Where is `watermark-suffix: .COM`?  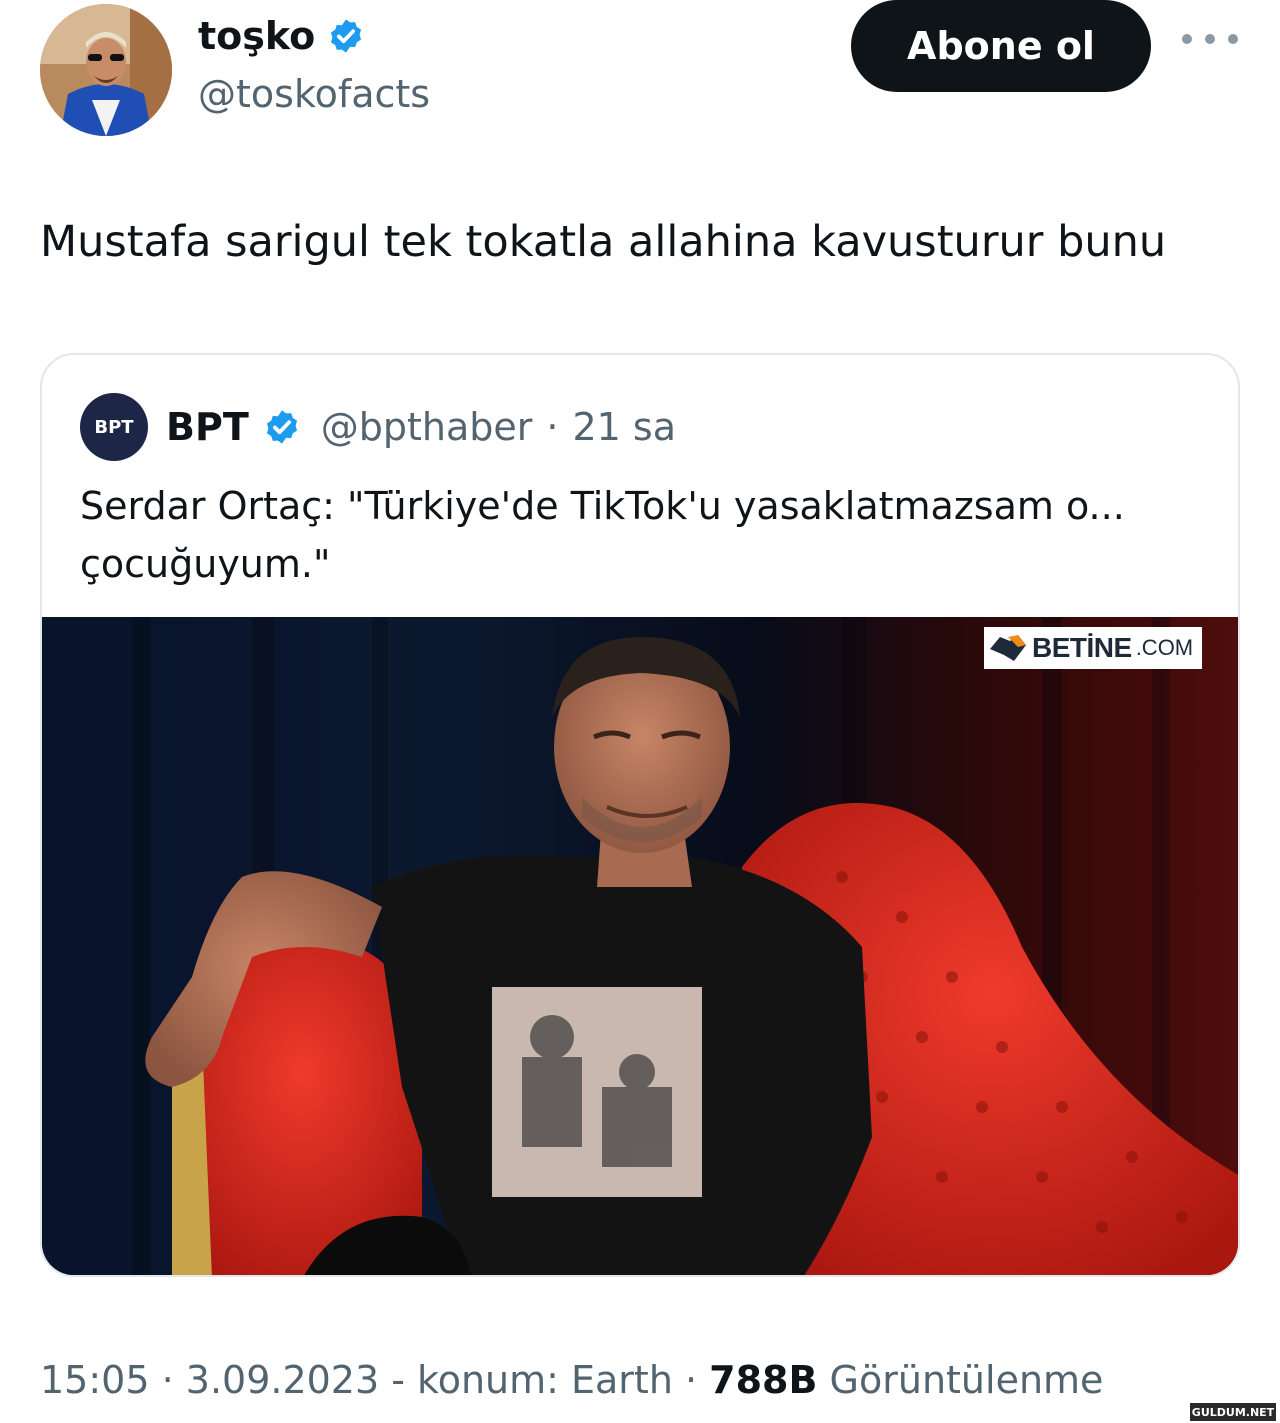 watermark-suffix: .COM is located at coordinates (1164, 647).